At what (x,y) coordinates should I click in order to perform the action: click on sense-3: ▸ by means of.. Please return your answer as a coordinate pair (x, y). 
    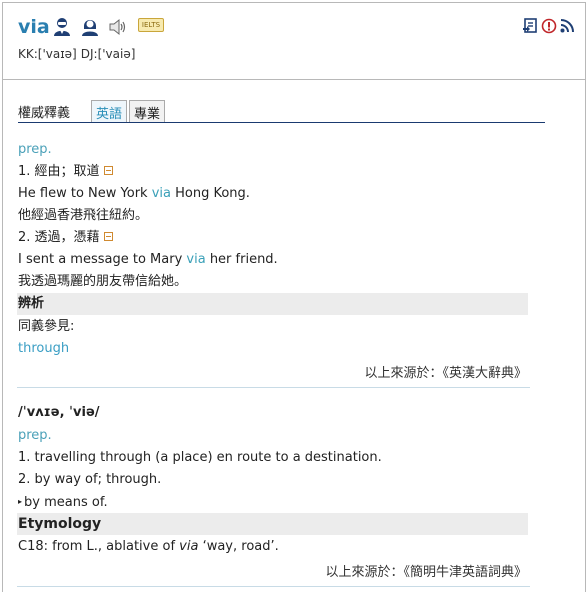
    Looking at the image, I should click on (63, 502).